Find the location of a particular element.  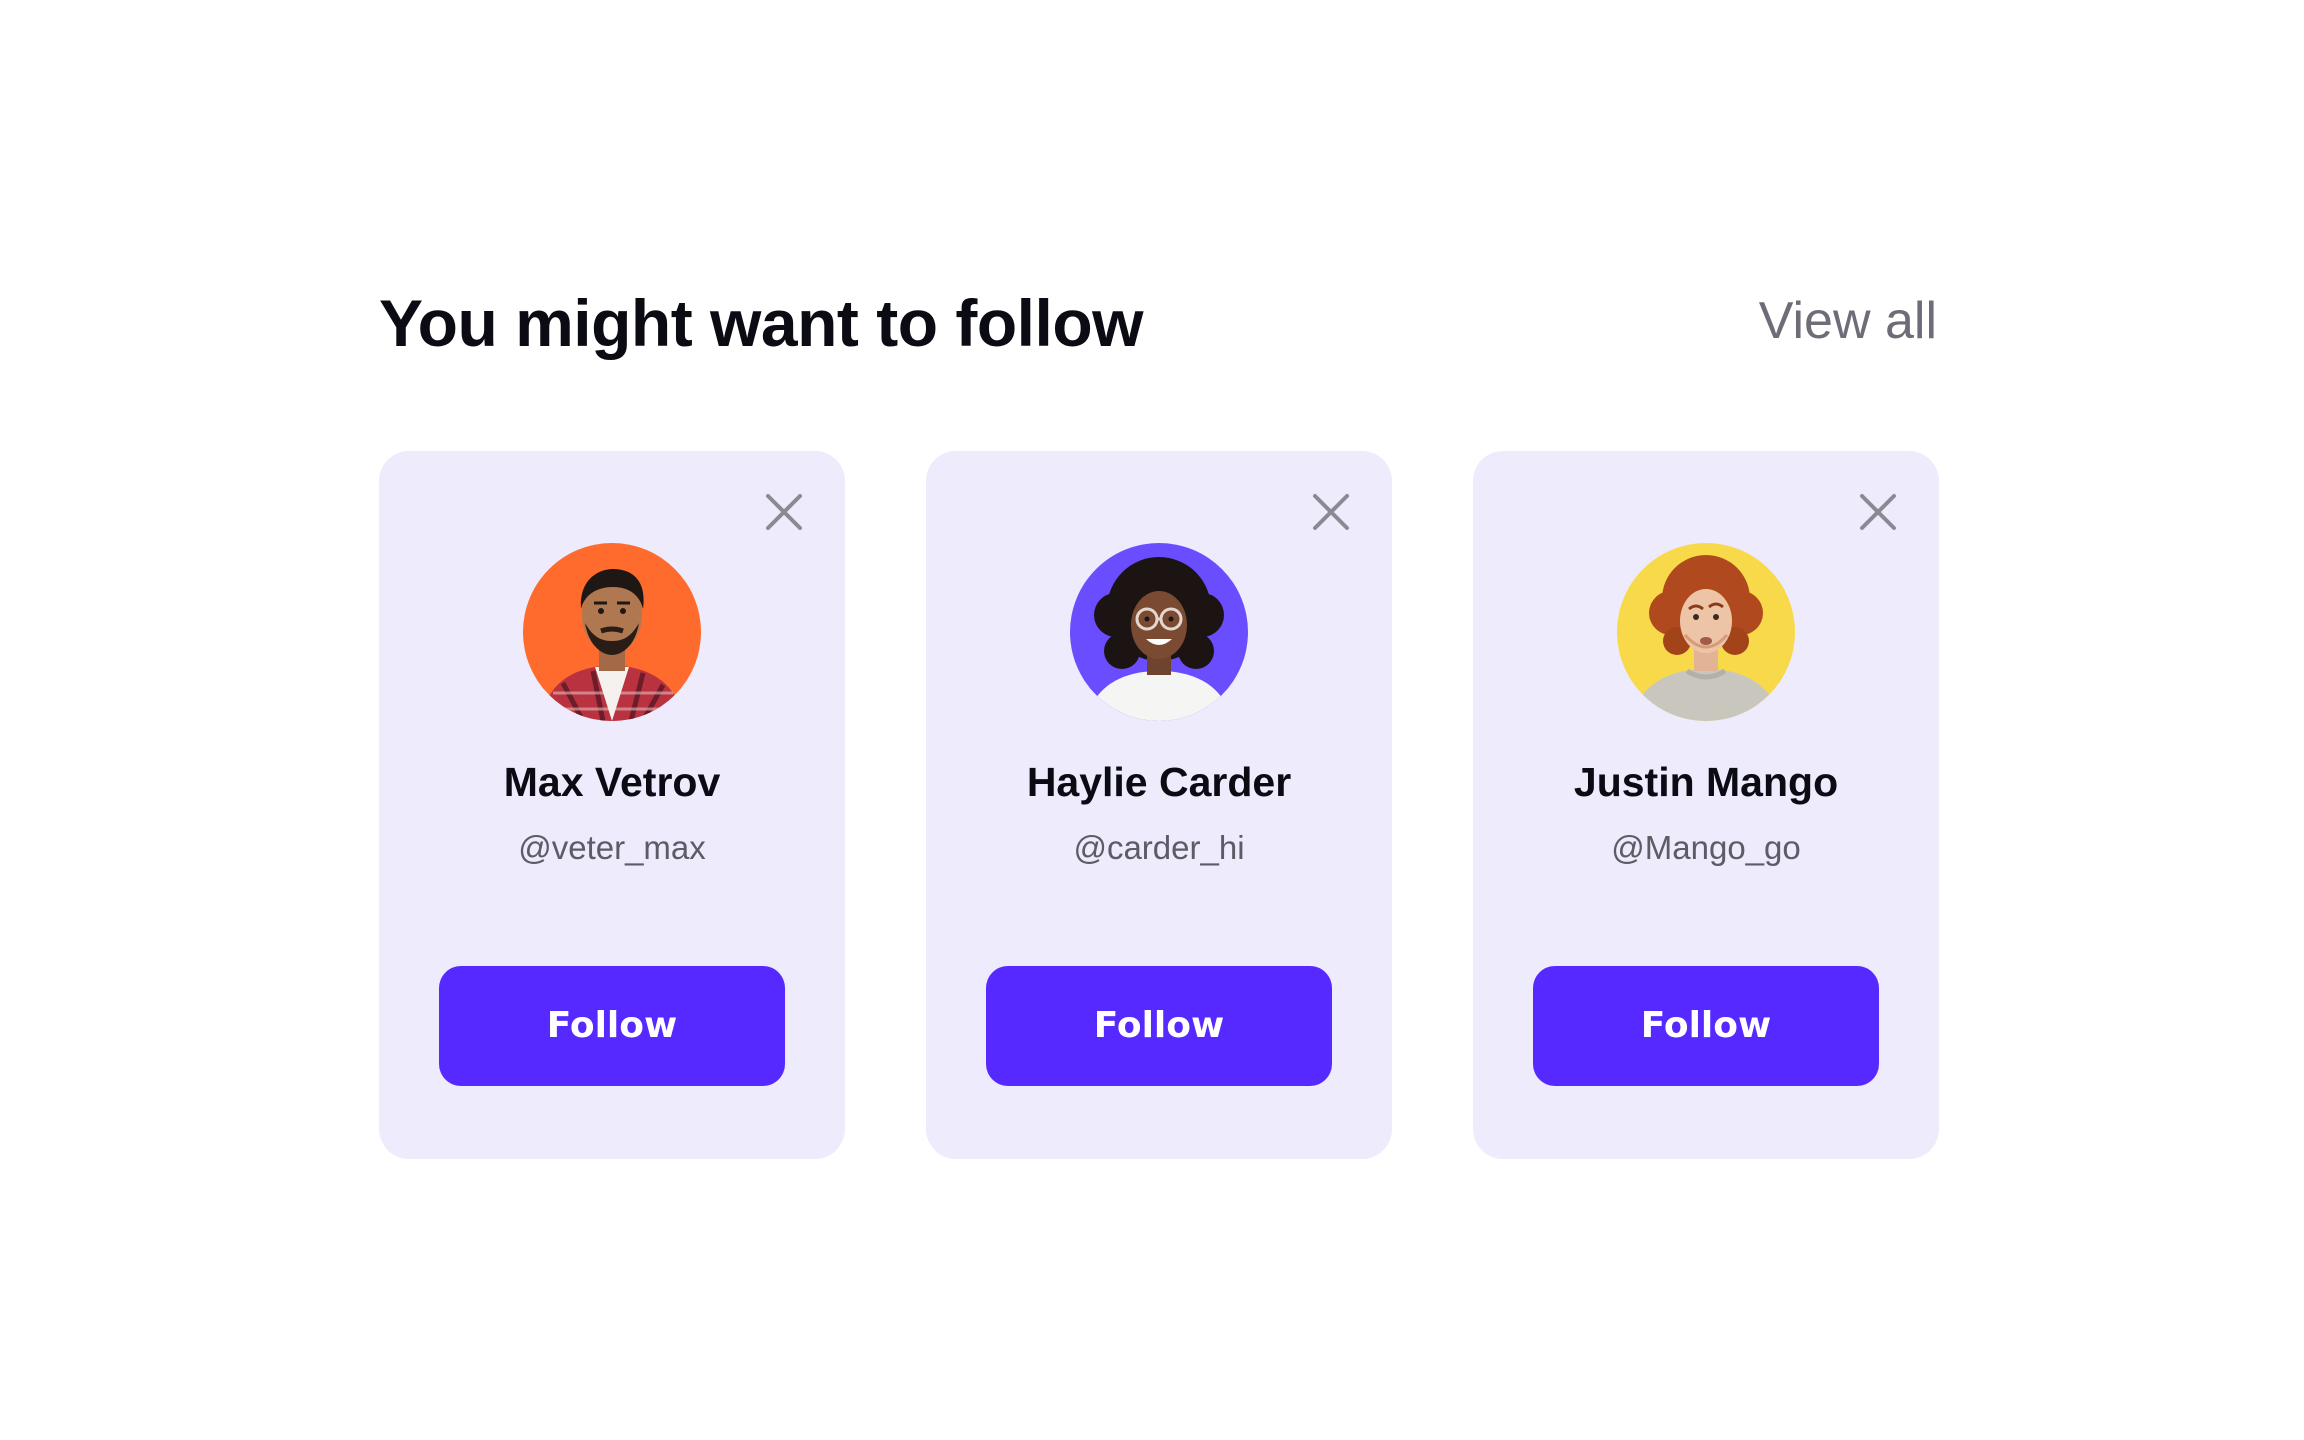

user-handle: @veter_max is located at coordinates (612, 847).